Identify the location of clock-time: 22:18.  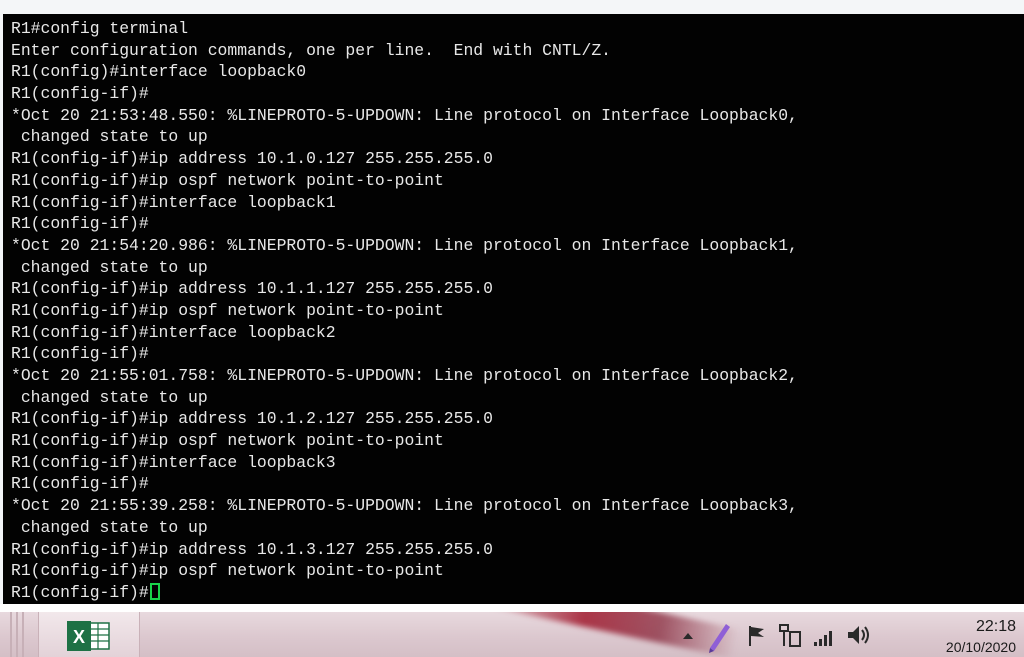
(966, 627).